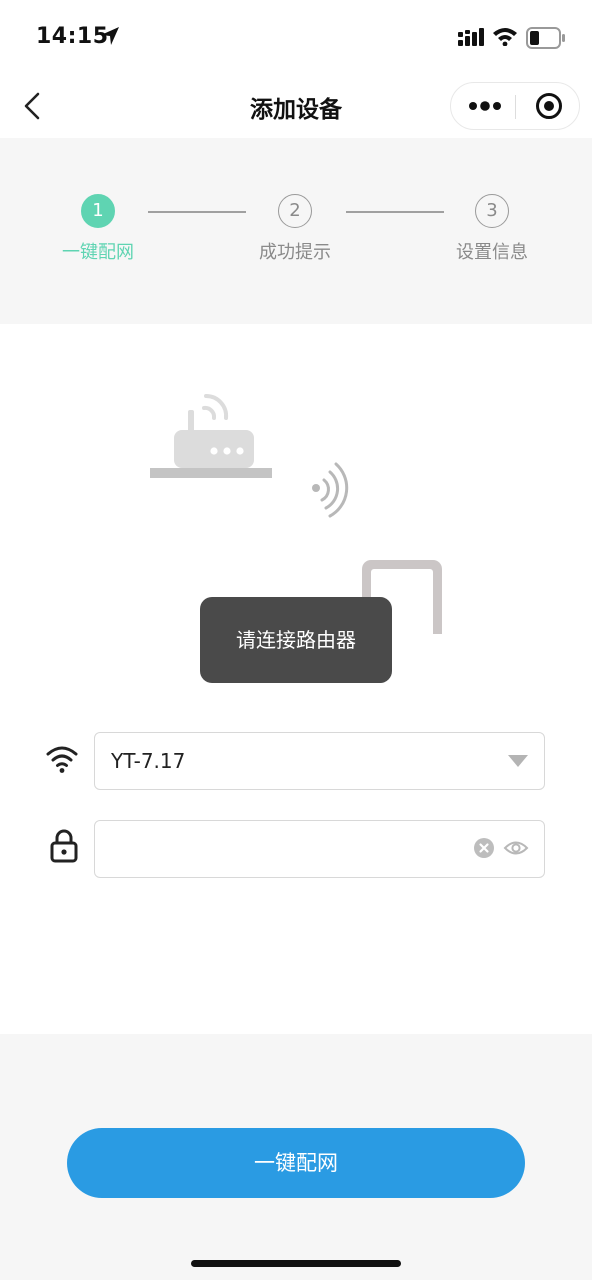 The width and height of the screenshot is (592, 1280). I want to click on target-circle-icon, so click(549, 106).